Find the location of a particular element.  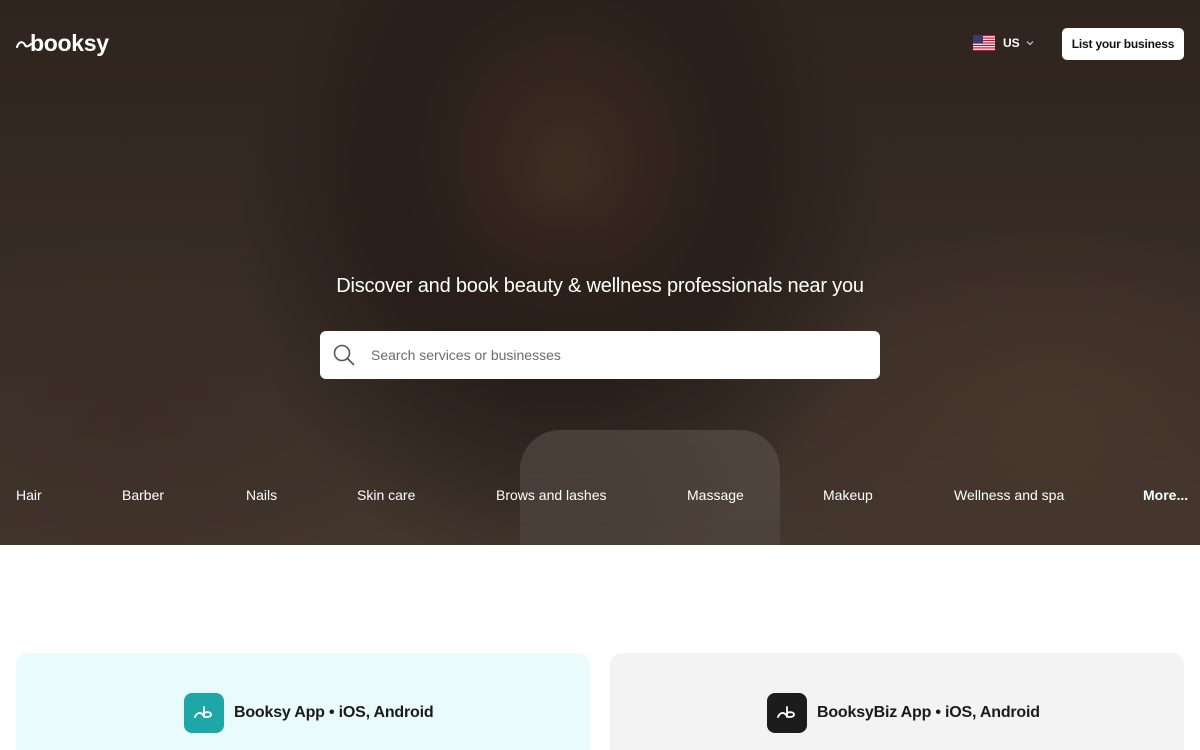

booksybiz-app-card: BooksyBiz App • iOS, Android is located at coordinates (897, 701).